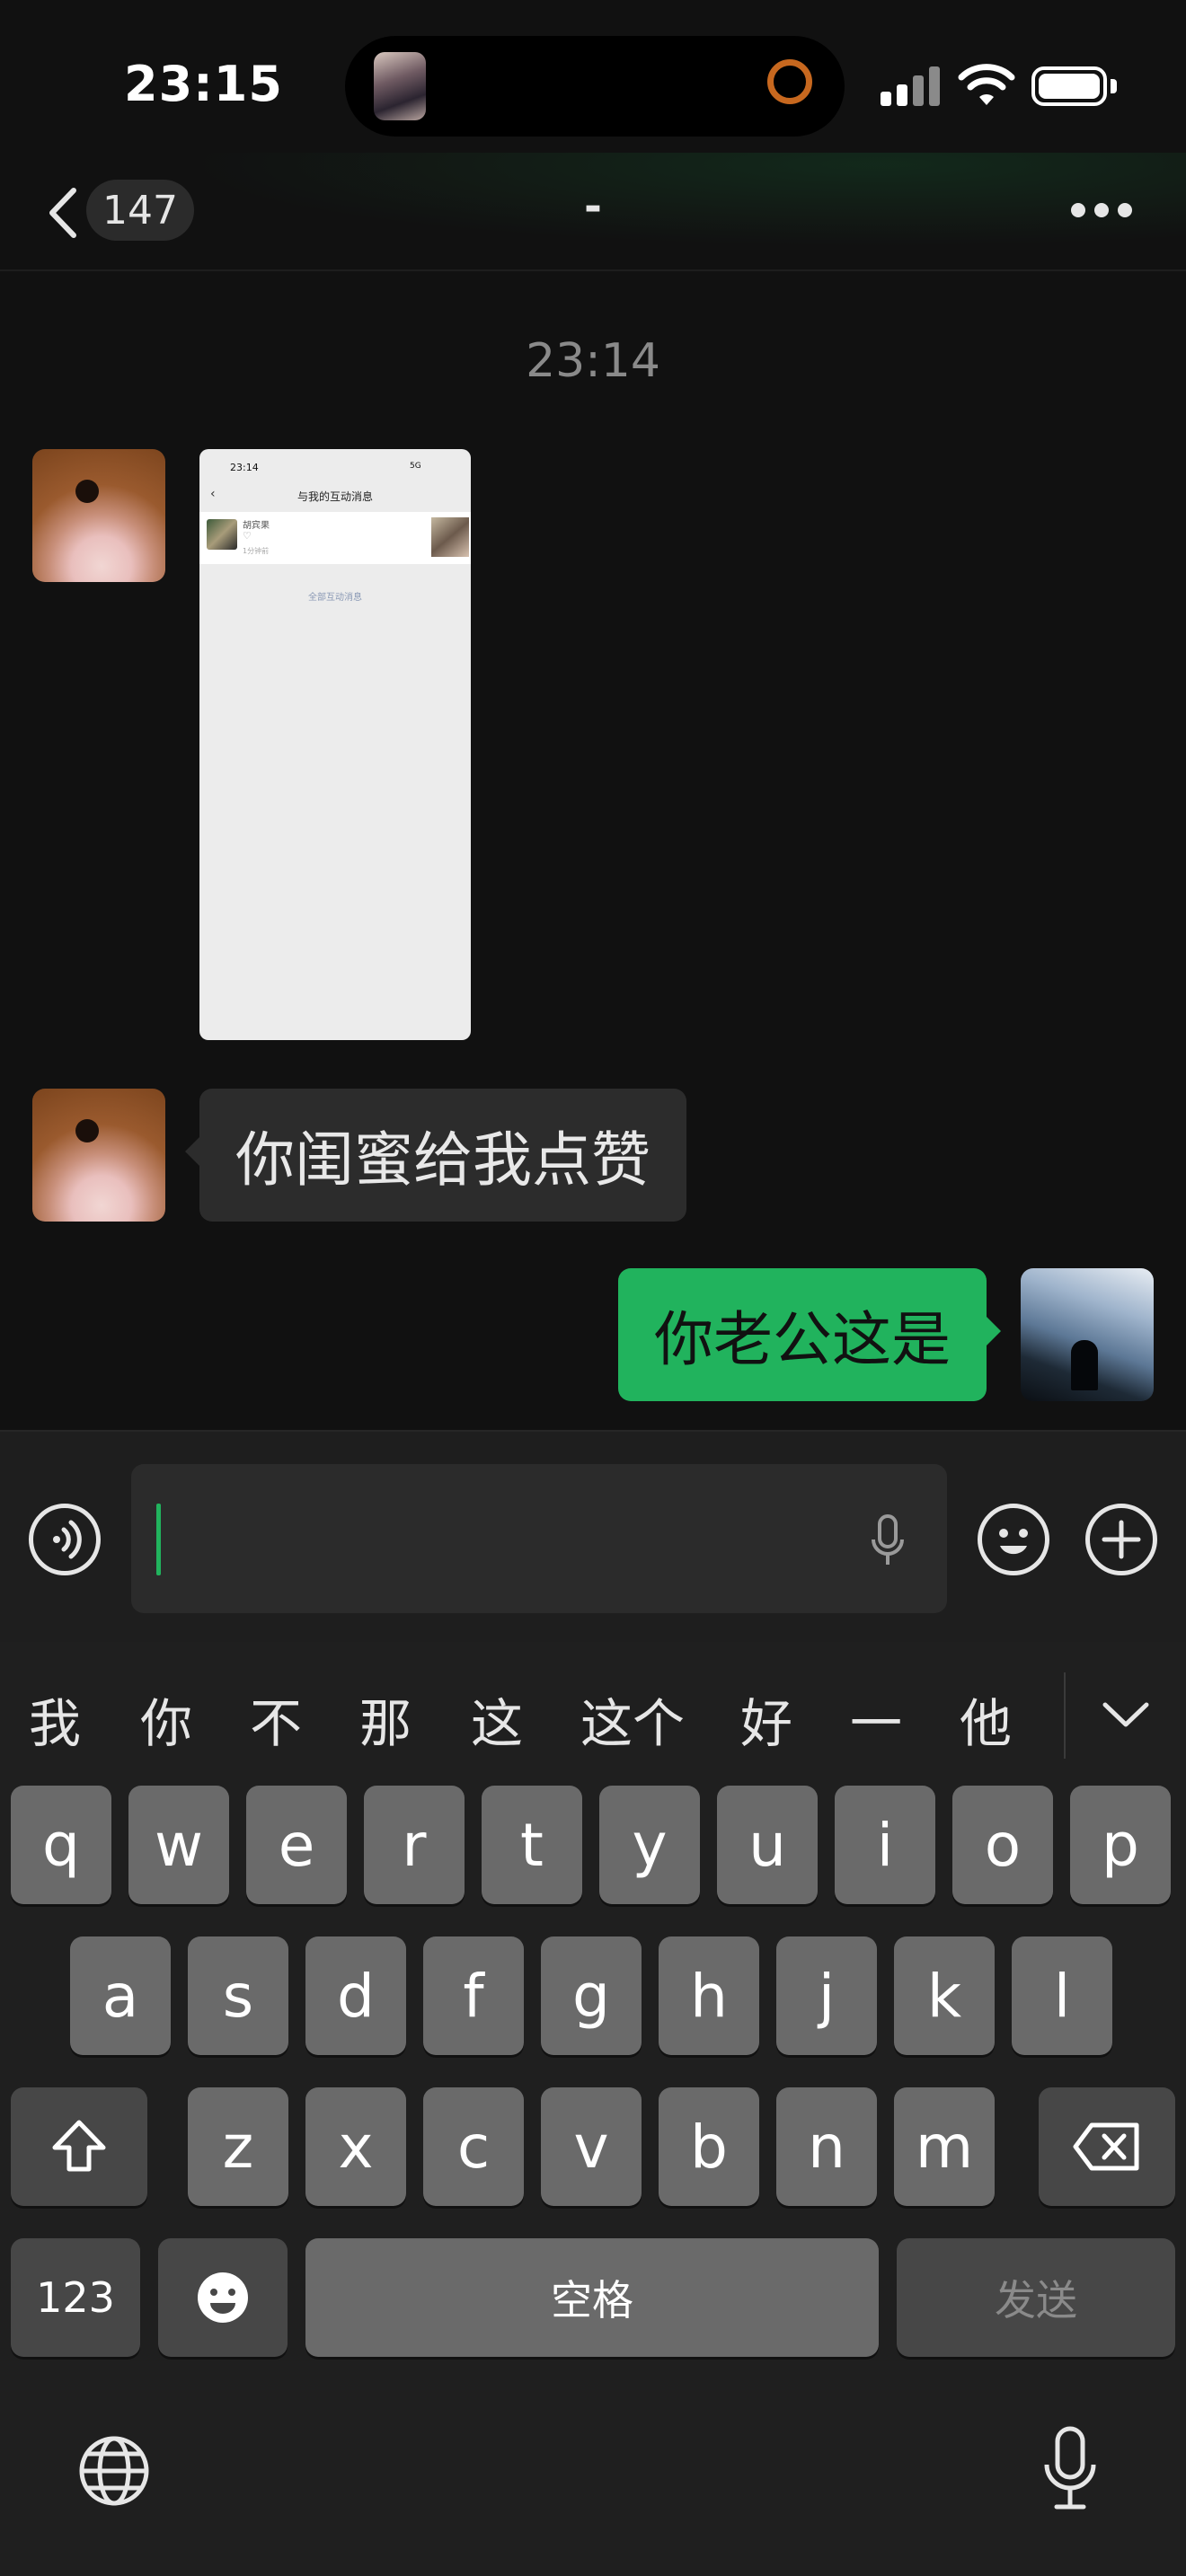  Describe the element at coordinates (885, 1845) in the screenshot. I see `key-i: i` at that location.